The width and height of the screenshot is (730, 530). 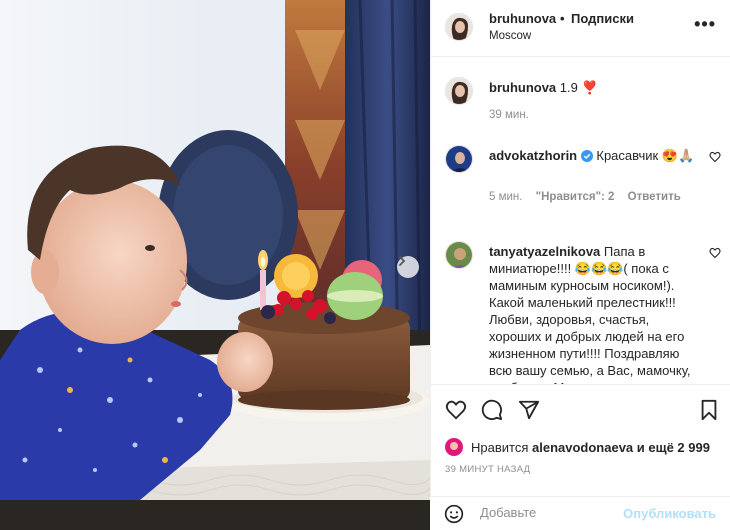 I want to click on caption-time: 39 мин., so click(x=509, y=115).